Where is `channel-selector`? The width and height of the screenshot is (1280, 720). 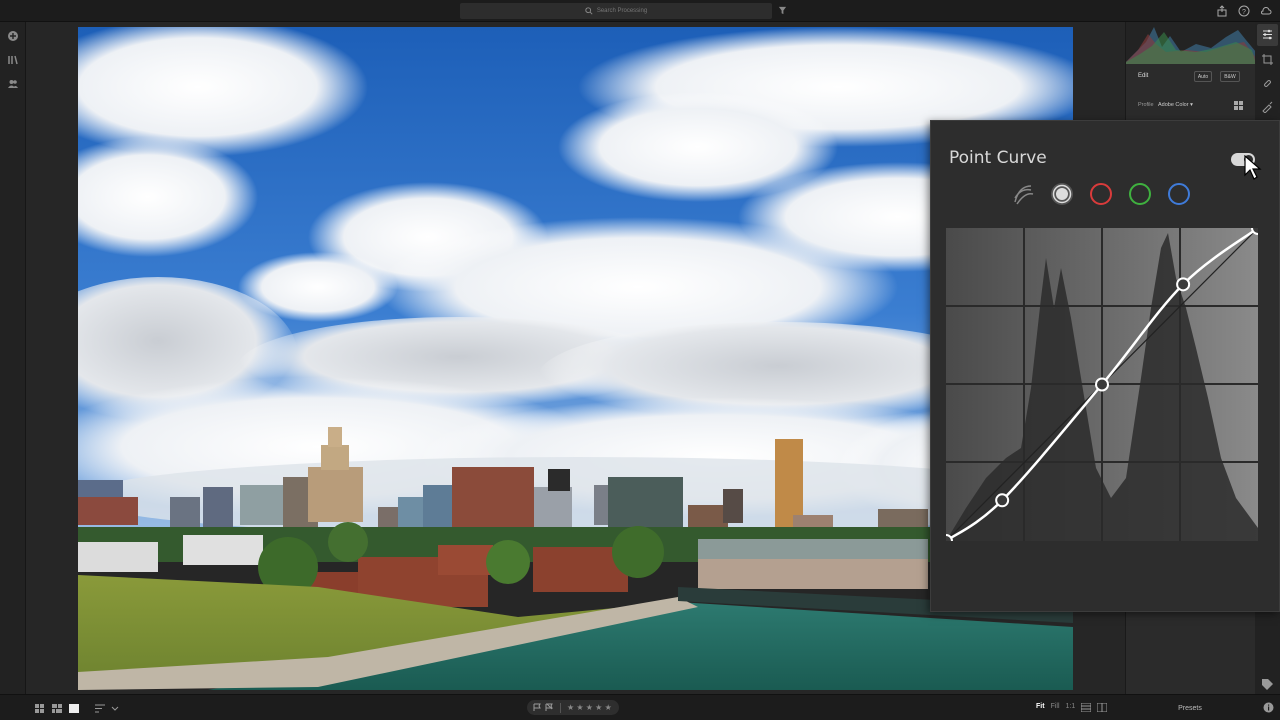
channel-selector is located at coordinates (1101, 195).